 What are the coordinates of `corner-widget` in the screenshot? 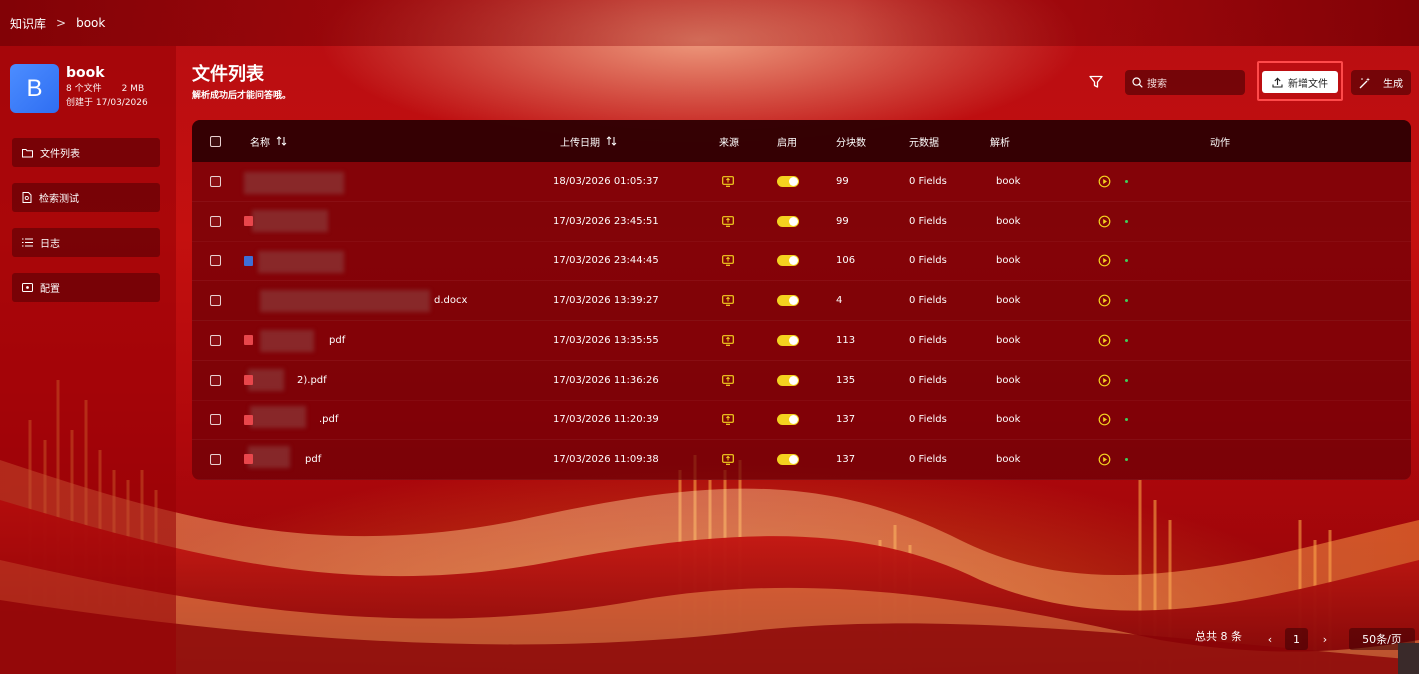 It's located at (1408, 658).